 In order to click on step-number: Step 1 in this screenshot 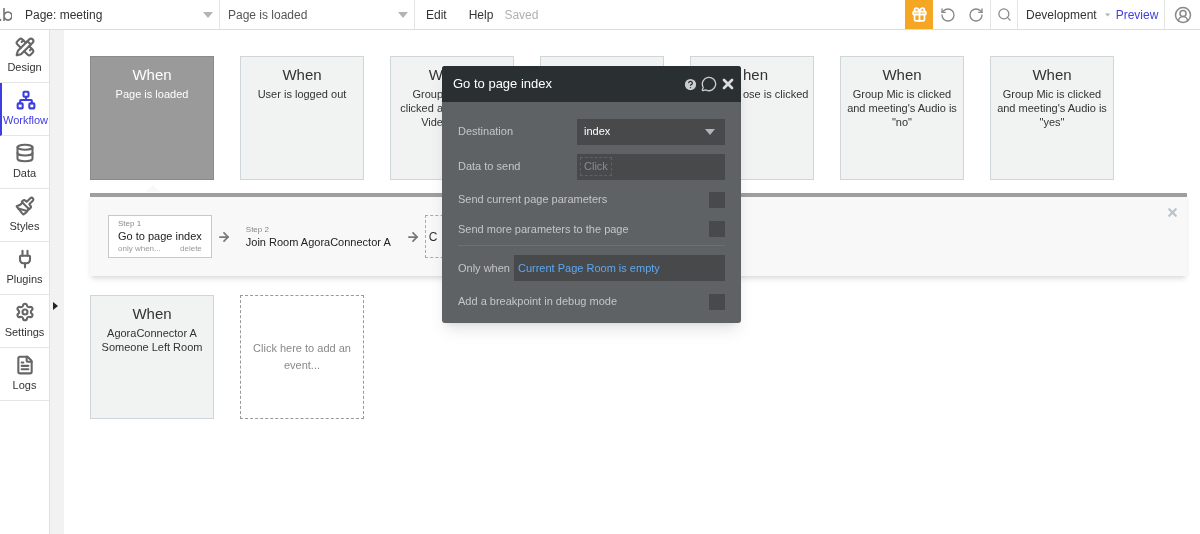, I will do `click(130, 224)`.